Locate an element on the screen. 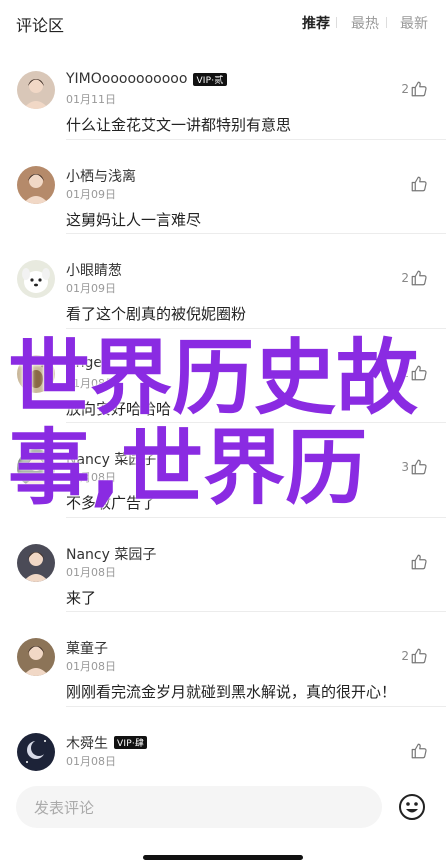 The height and width of the screenshot is (868, 446). comment-input-bar: 发表评论 is located at coordinates (223, 825).